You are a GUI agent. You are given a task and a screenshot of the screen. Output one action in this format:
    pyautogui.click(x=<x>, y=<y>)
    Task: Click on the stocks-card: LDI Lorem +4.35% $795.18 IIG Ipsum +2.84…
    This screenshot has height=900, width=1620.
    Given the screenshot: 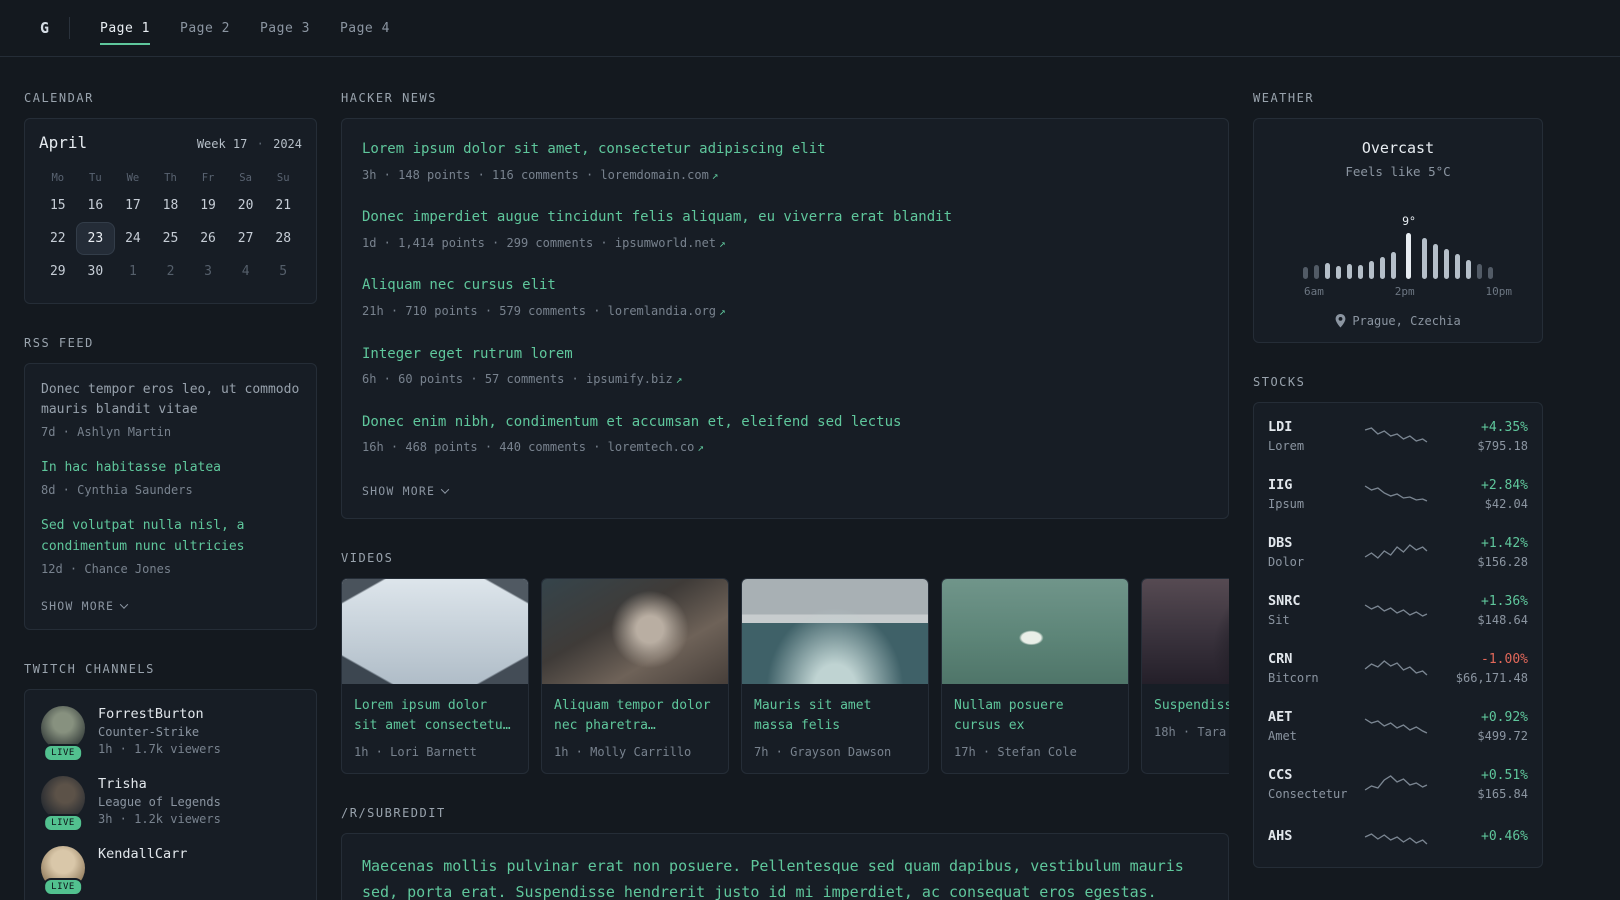 What is the action you would take?
    pyautogui.click(x=1398, y=635)
    